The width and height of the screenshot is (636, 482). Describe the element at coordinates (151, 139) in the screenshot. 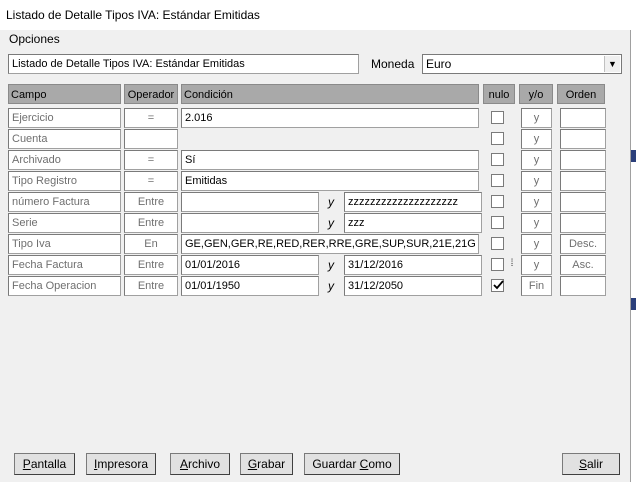

I see `operator-field` at that location.